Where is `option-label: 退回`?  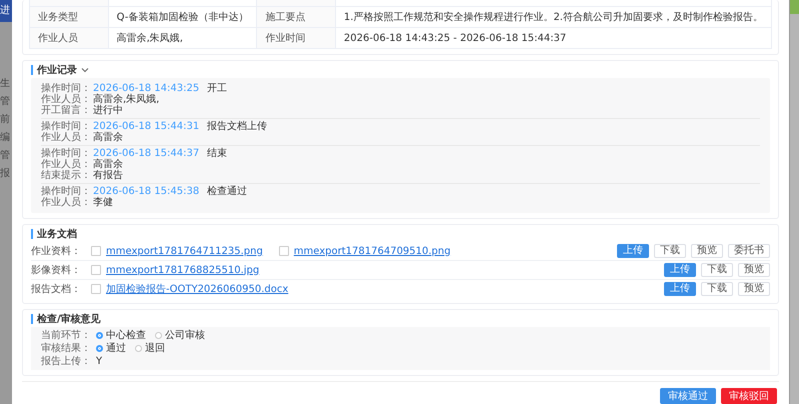
option-label: 退回 is located at coordinates (155, 348).